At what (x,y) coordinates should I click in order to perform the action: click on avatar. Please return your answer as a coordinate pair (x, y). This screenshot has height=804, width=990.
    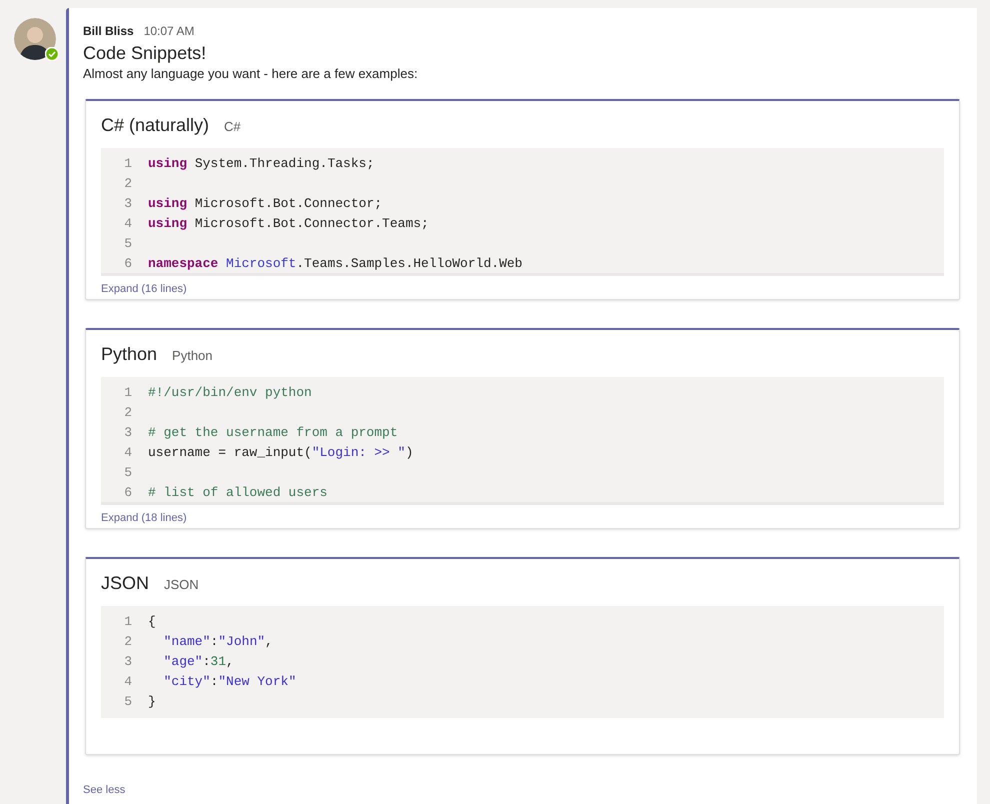
    Looking at the image, I should click on (35, 39).